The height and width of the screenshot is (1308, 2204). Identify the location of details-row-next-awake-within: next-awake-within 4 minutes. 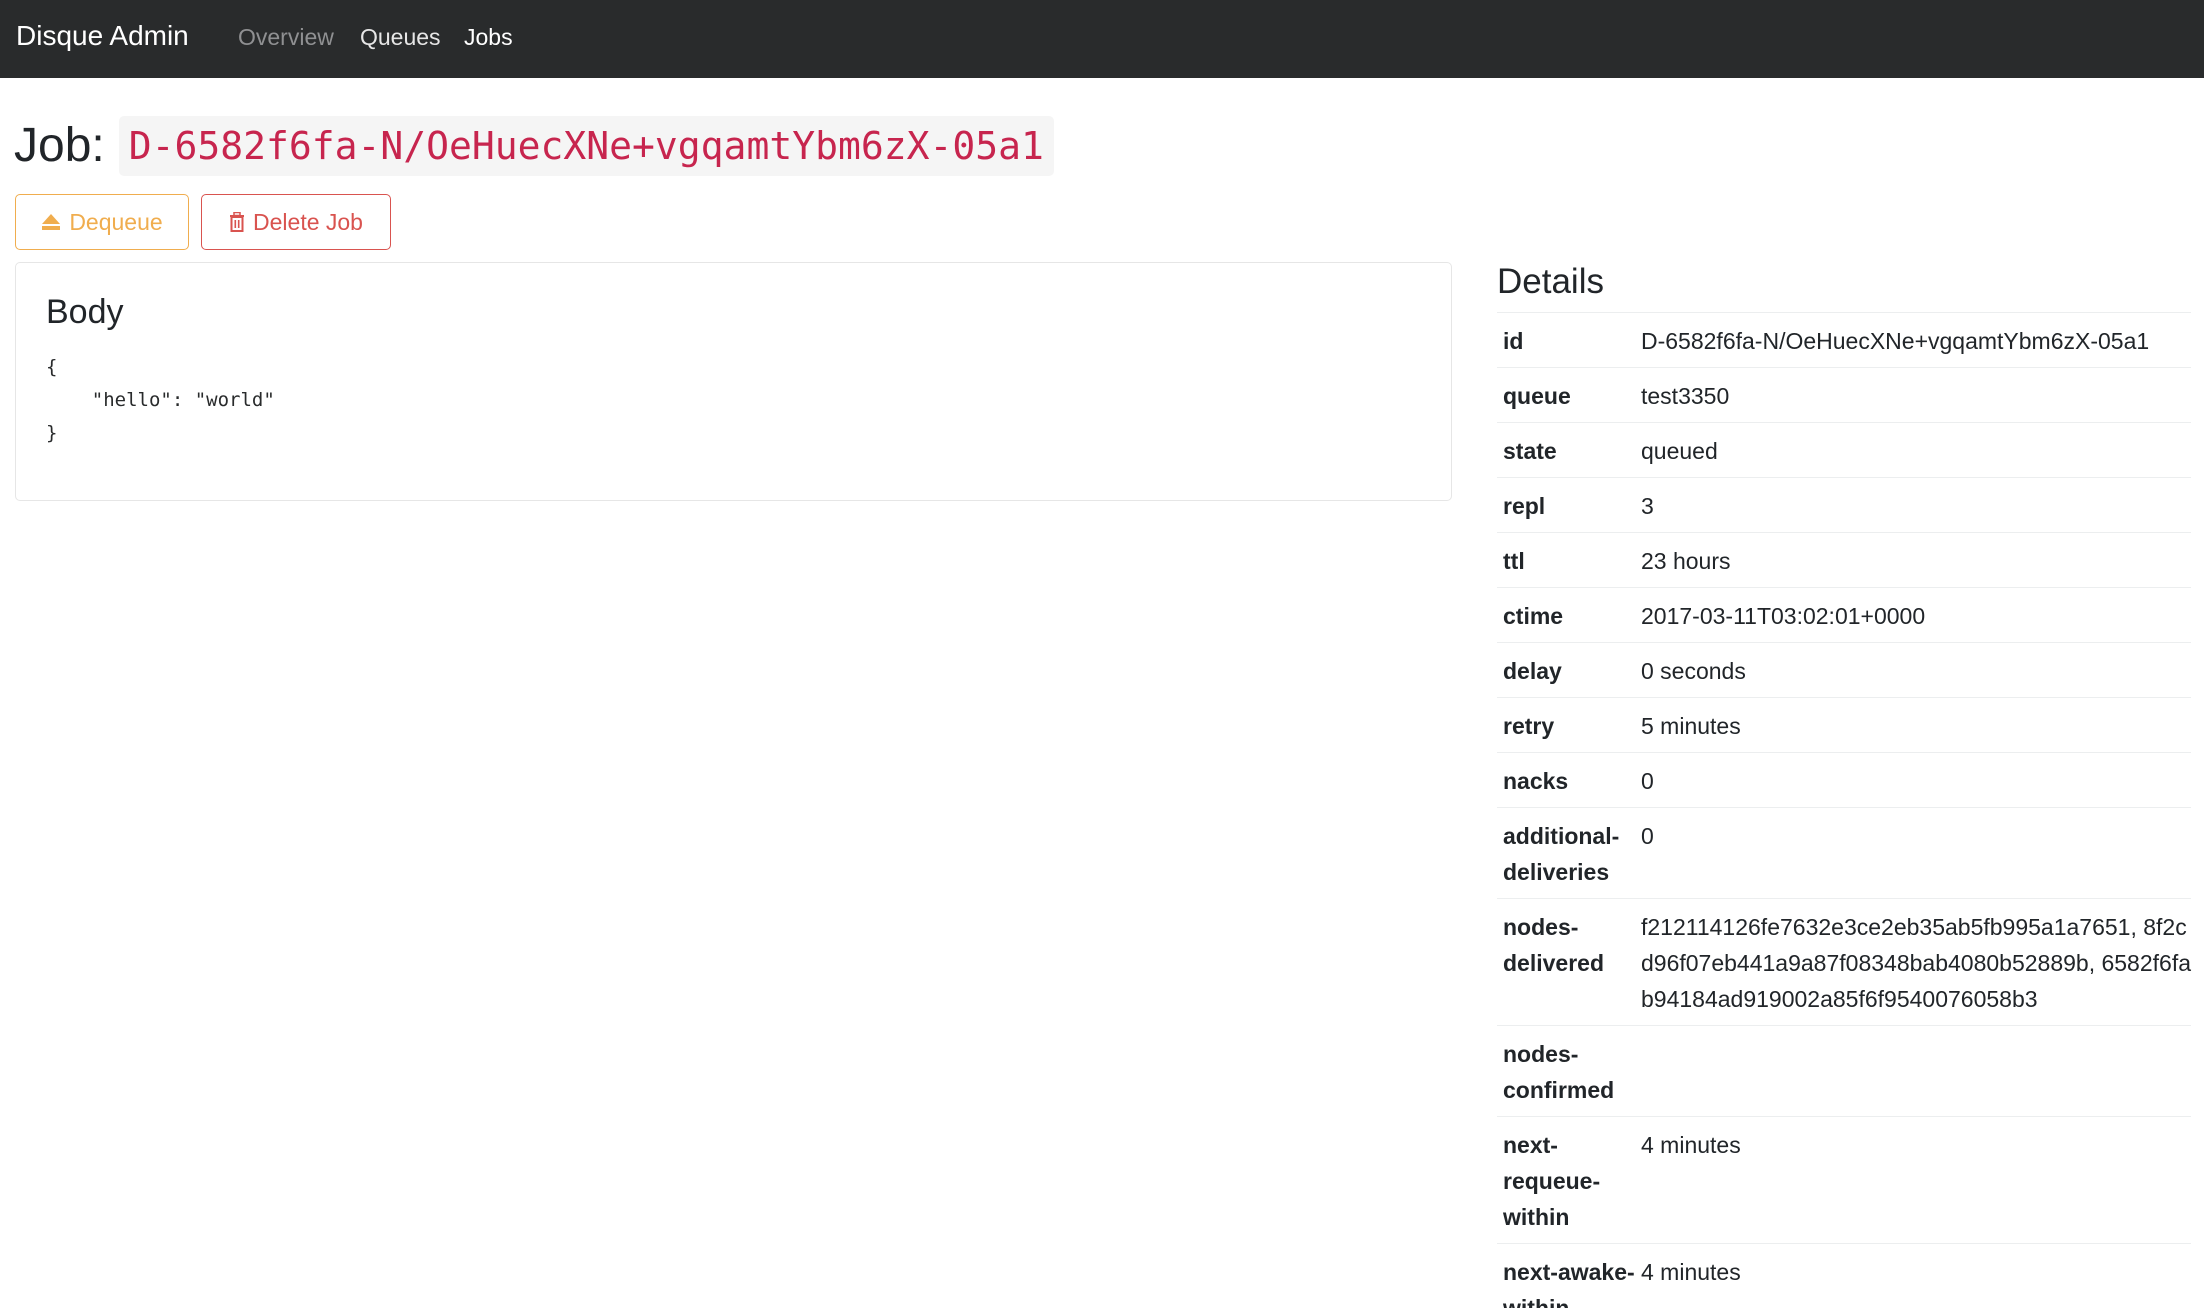
(1844, 1276).